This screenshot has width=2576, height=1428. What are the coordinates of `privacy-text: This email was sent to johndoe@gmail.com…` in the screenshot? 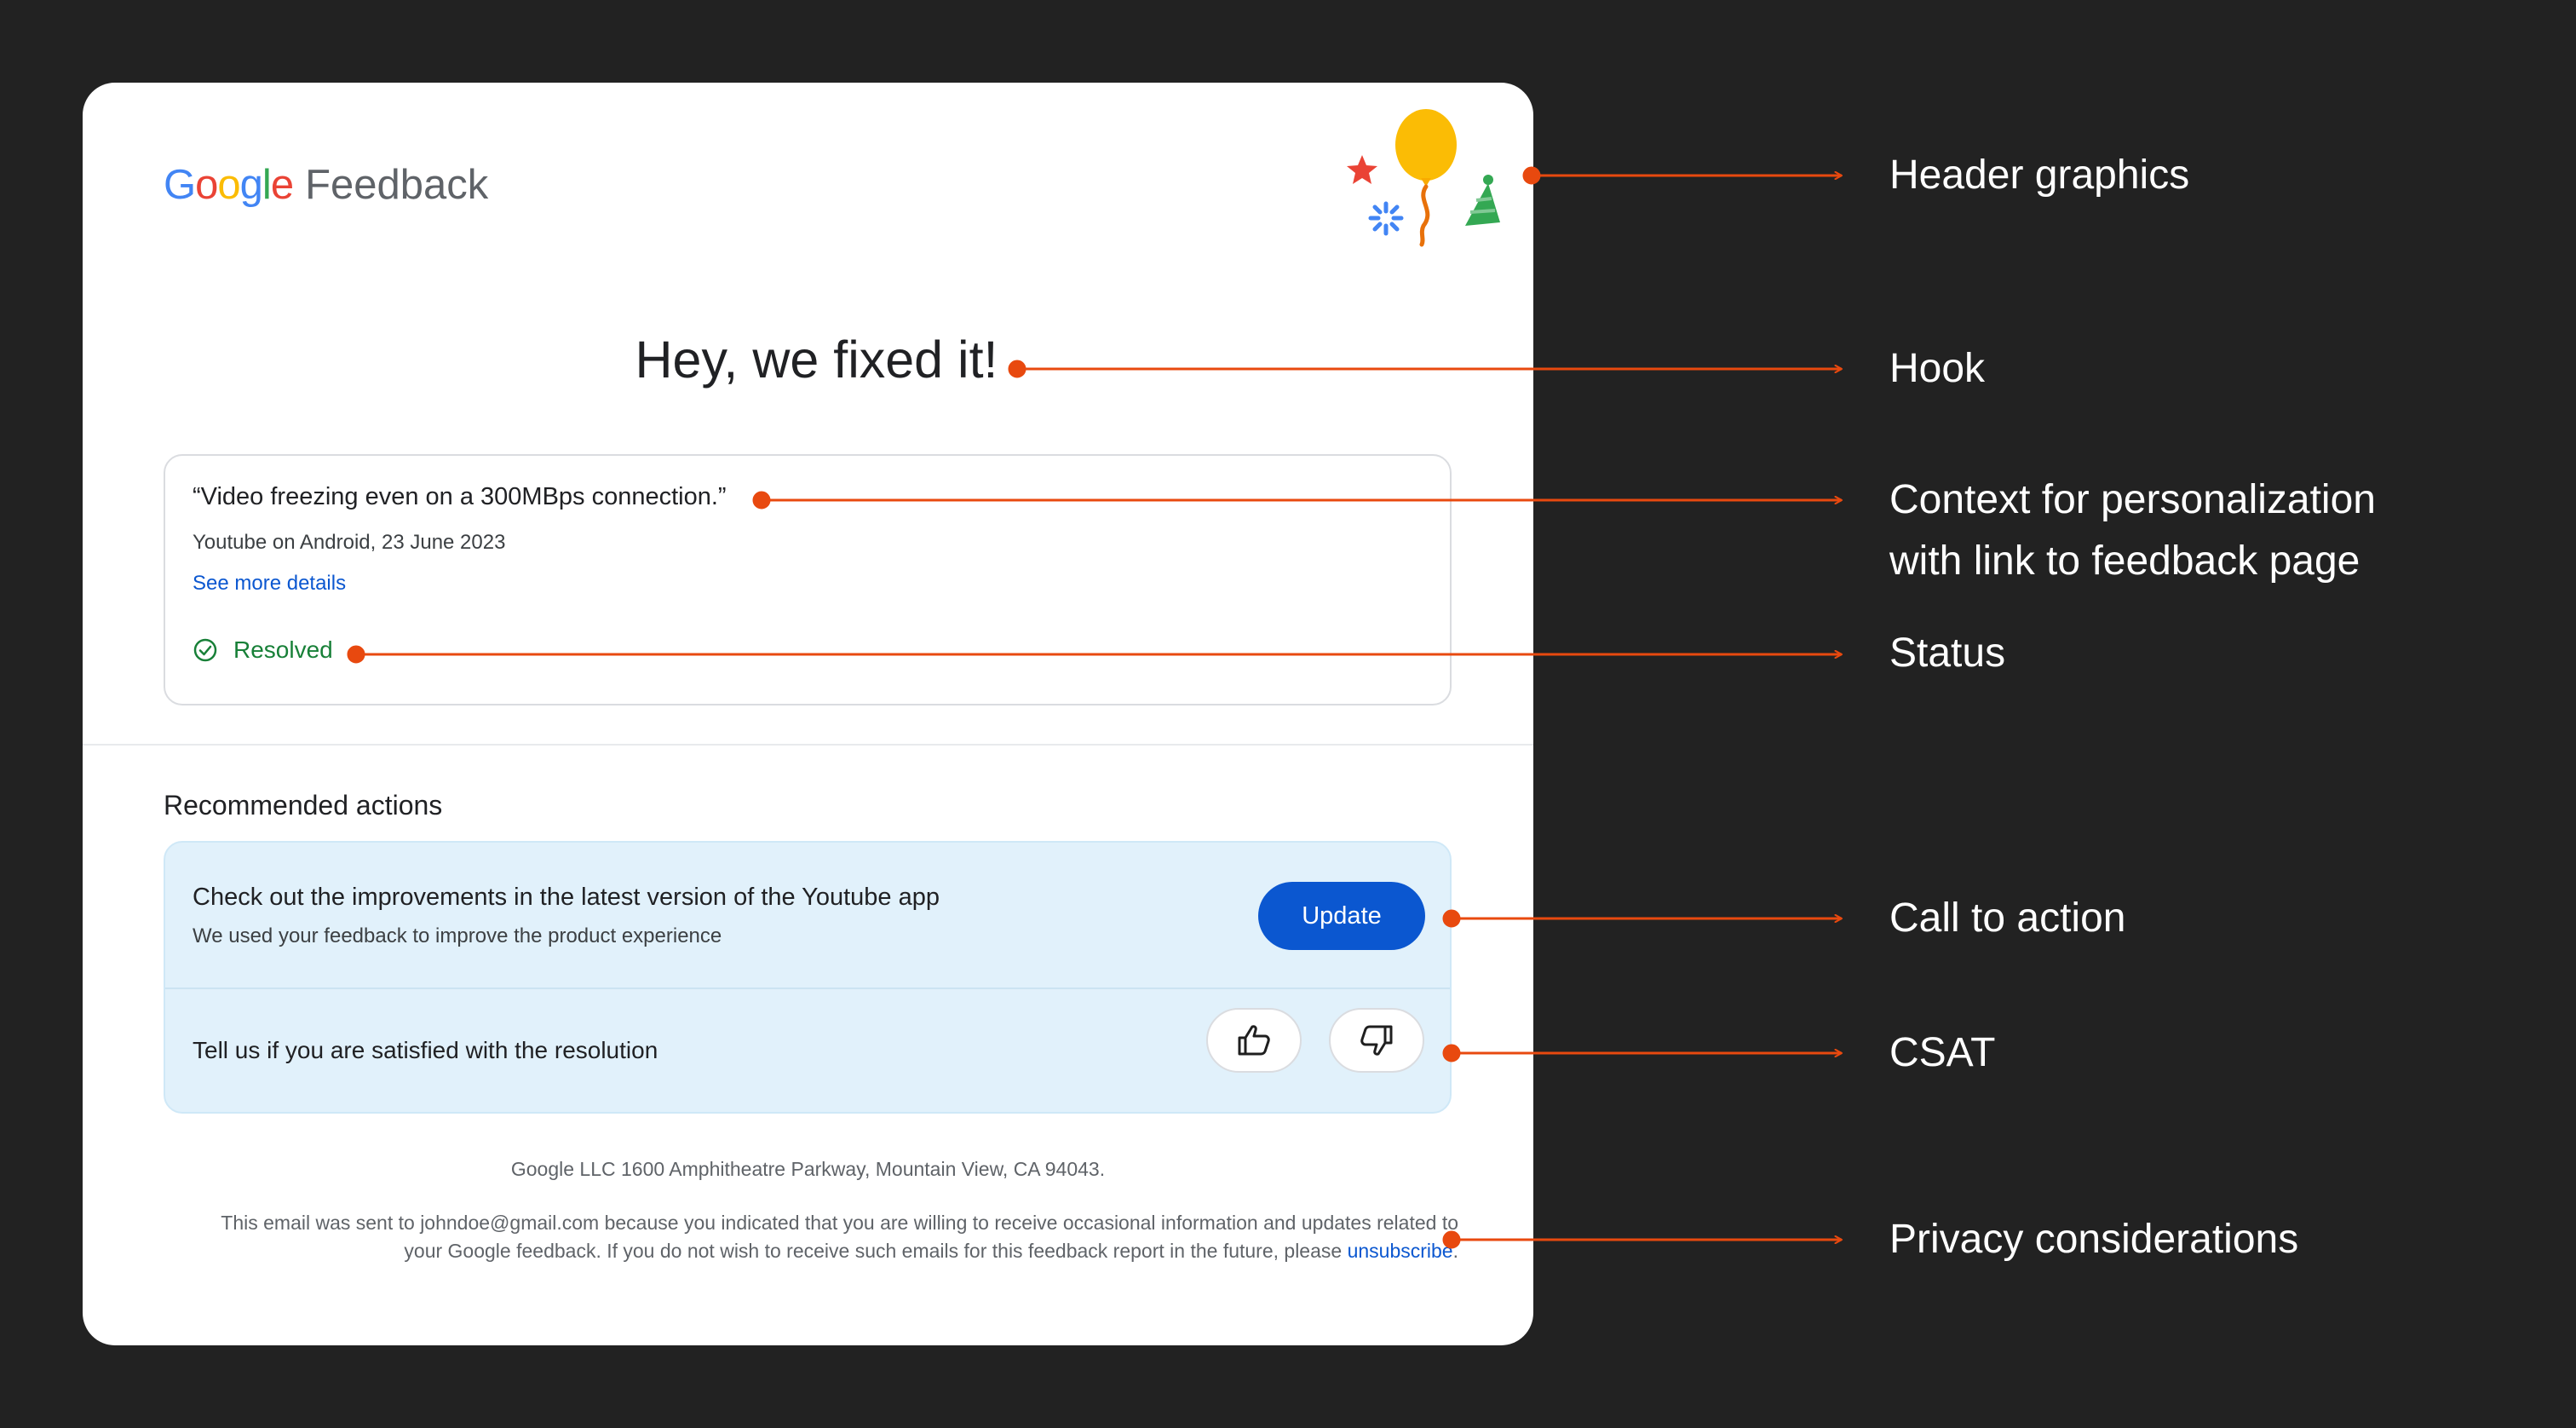 It's located at (840, 1237).